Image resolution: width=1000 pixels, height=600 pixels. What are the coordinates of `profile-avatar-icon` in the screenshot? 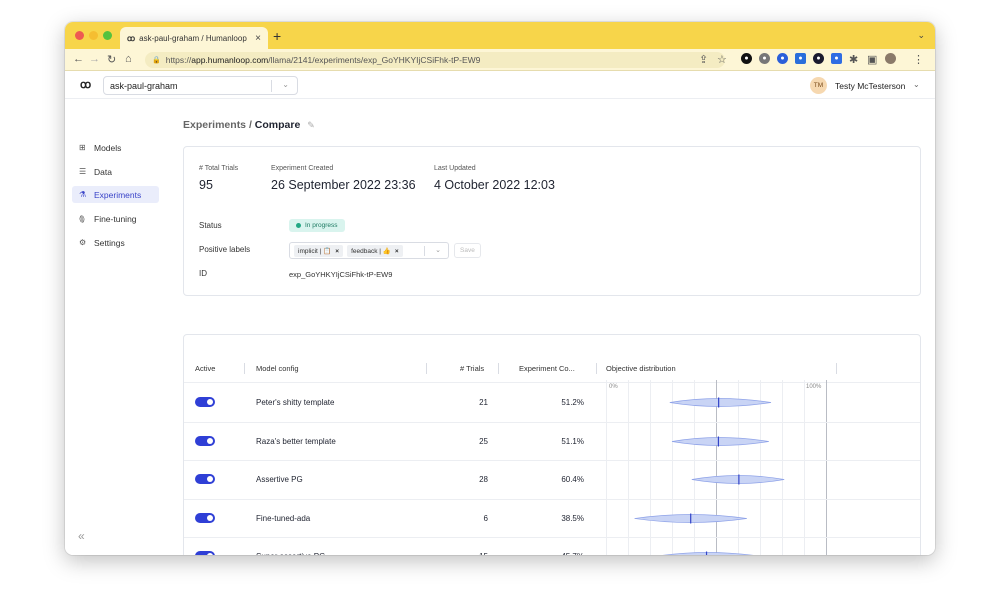 It's located at (890, 58).